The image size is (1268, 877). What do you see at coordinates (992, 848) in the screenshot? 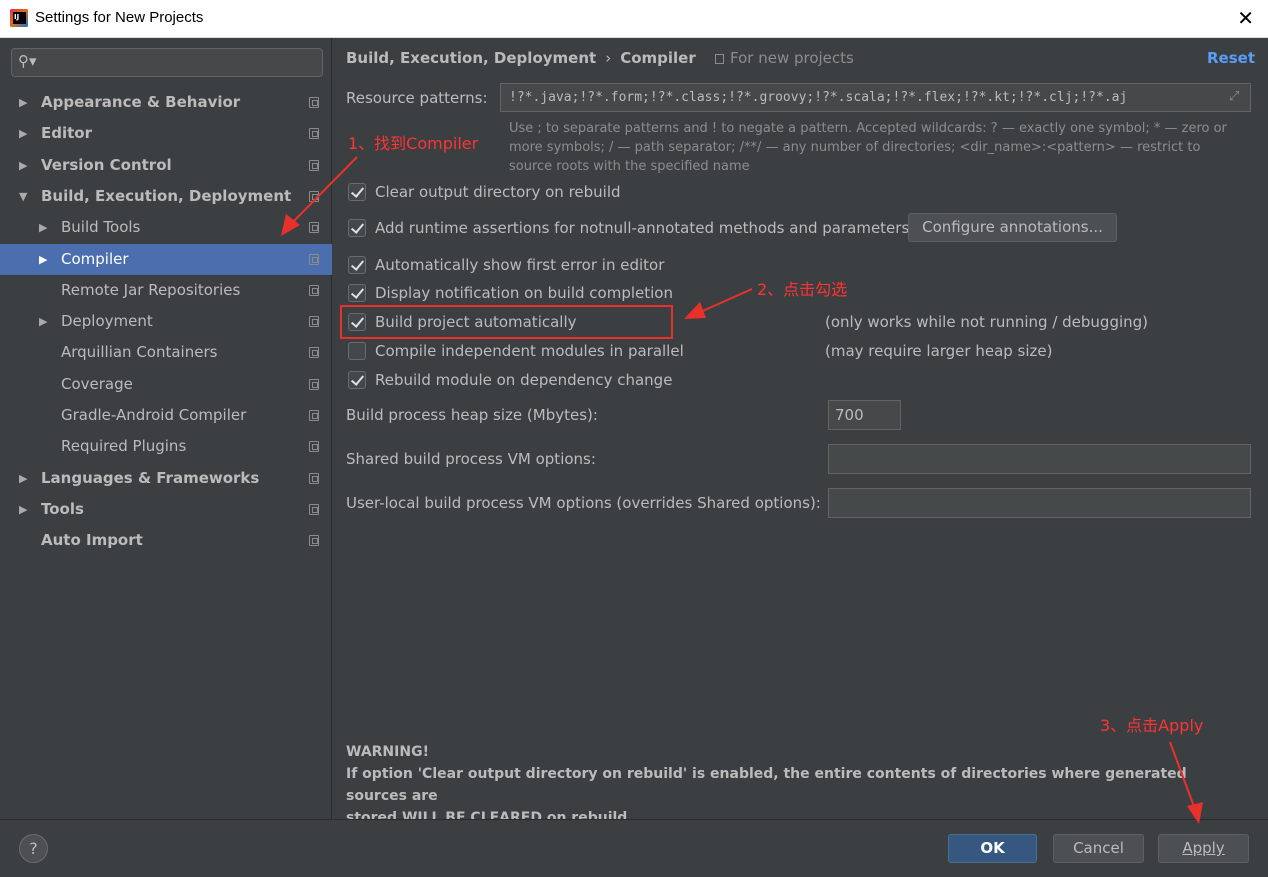
I see `ok-button: OK` at bounding box center [992, 848].